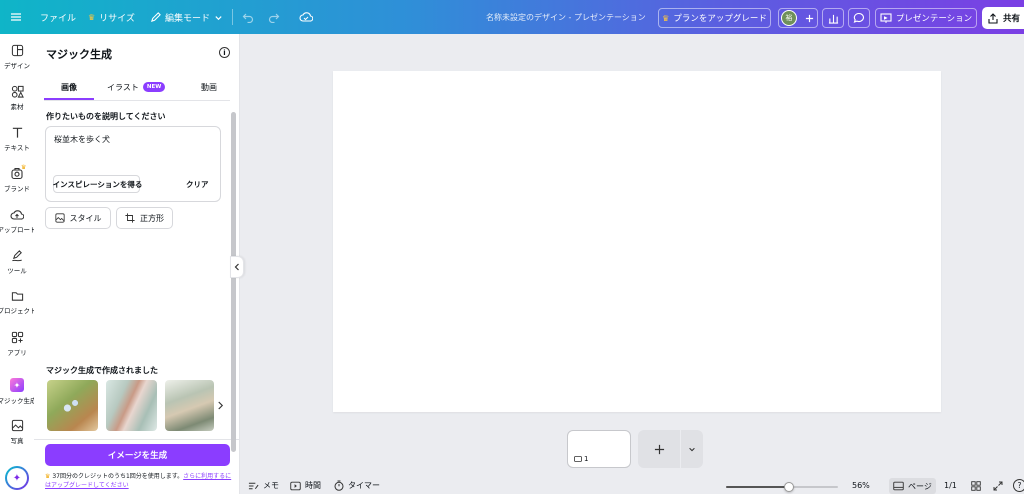 This screenshot has height=494, width=1024. I want to click on notes-button: メモ, so click(263, 485).